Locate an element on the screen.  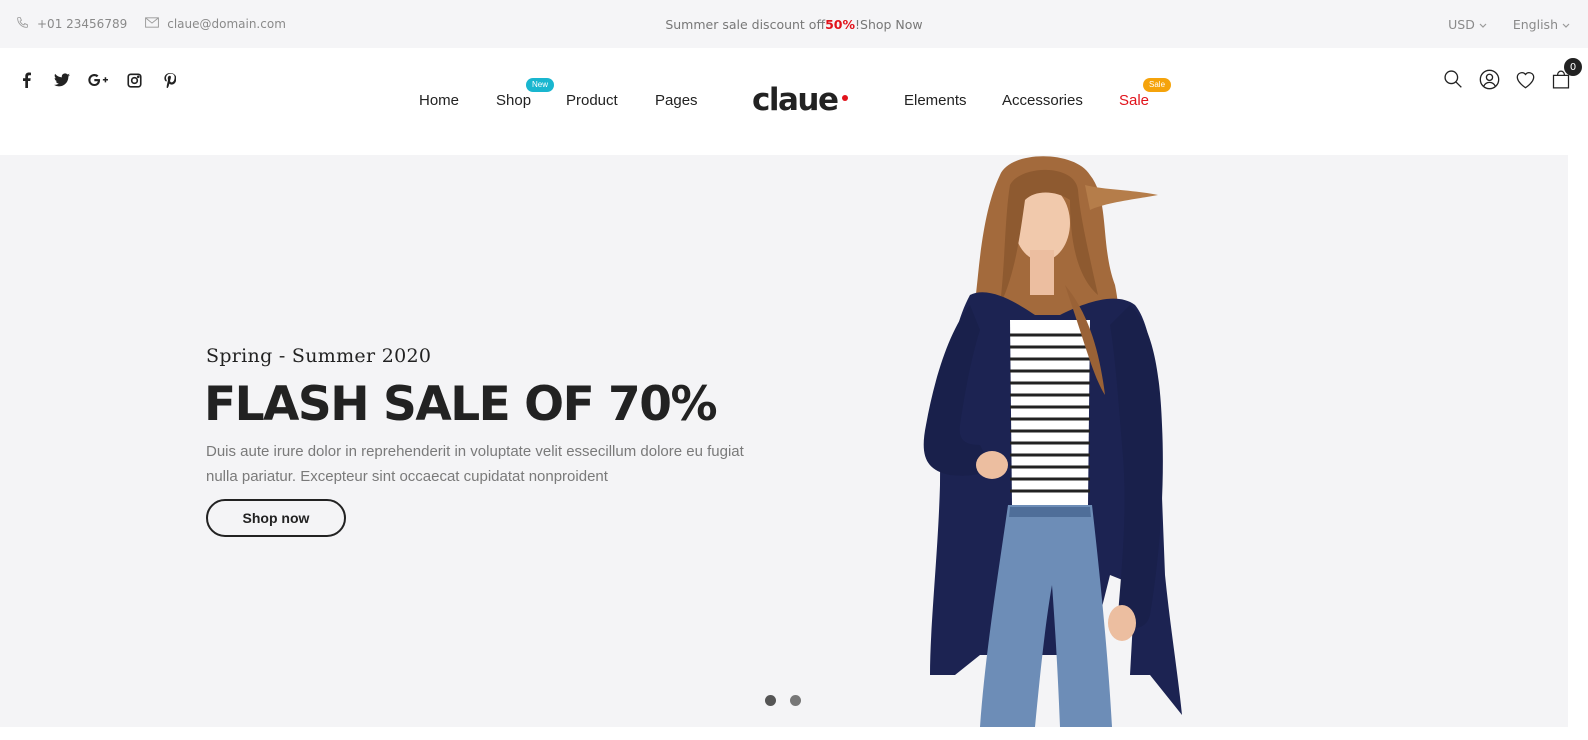
nav-item-shop: Shop New is located at coordinates (525, 93).